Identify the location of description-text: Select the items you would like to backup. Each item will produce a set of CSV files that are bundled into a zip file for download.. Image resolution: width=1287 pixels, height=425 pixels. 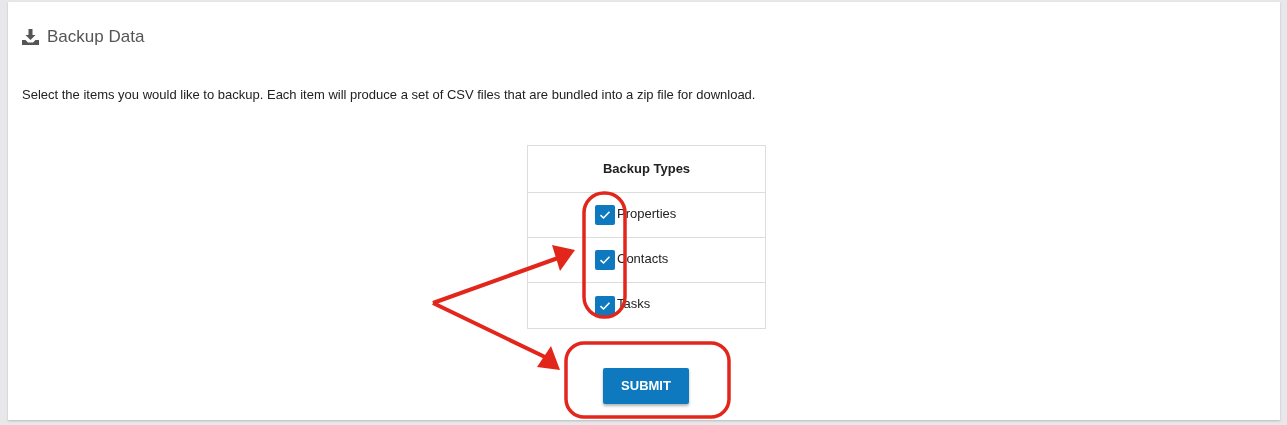
(389, 94).